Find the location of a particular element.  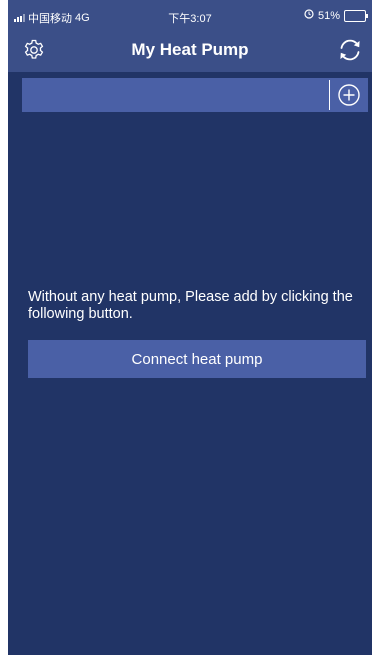

status-right: 51% is located at coordinates (336, 15).